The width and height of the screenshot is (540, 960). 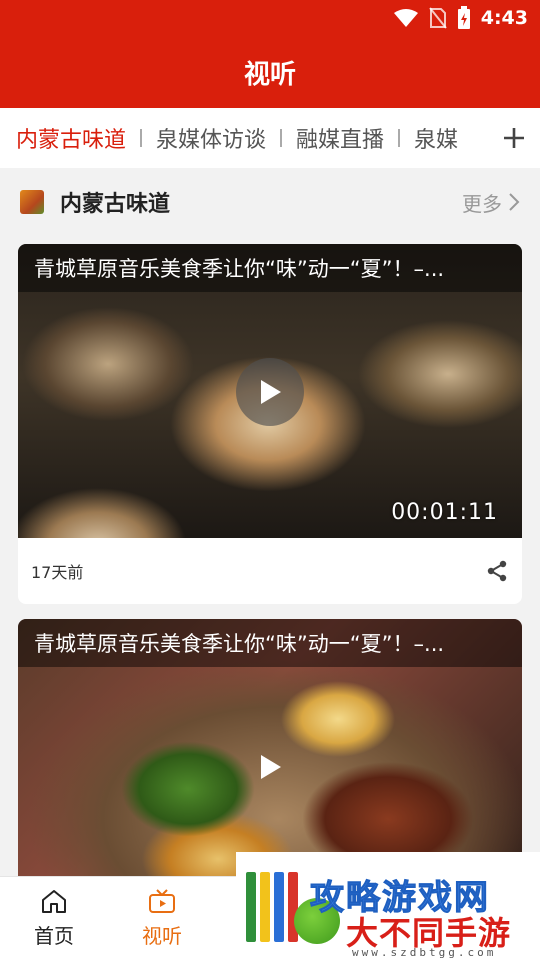 I want to click on video-duration: 00:01:11, so click(x=444, y=512).